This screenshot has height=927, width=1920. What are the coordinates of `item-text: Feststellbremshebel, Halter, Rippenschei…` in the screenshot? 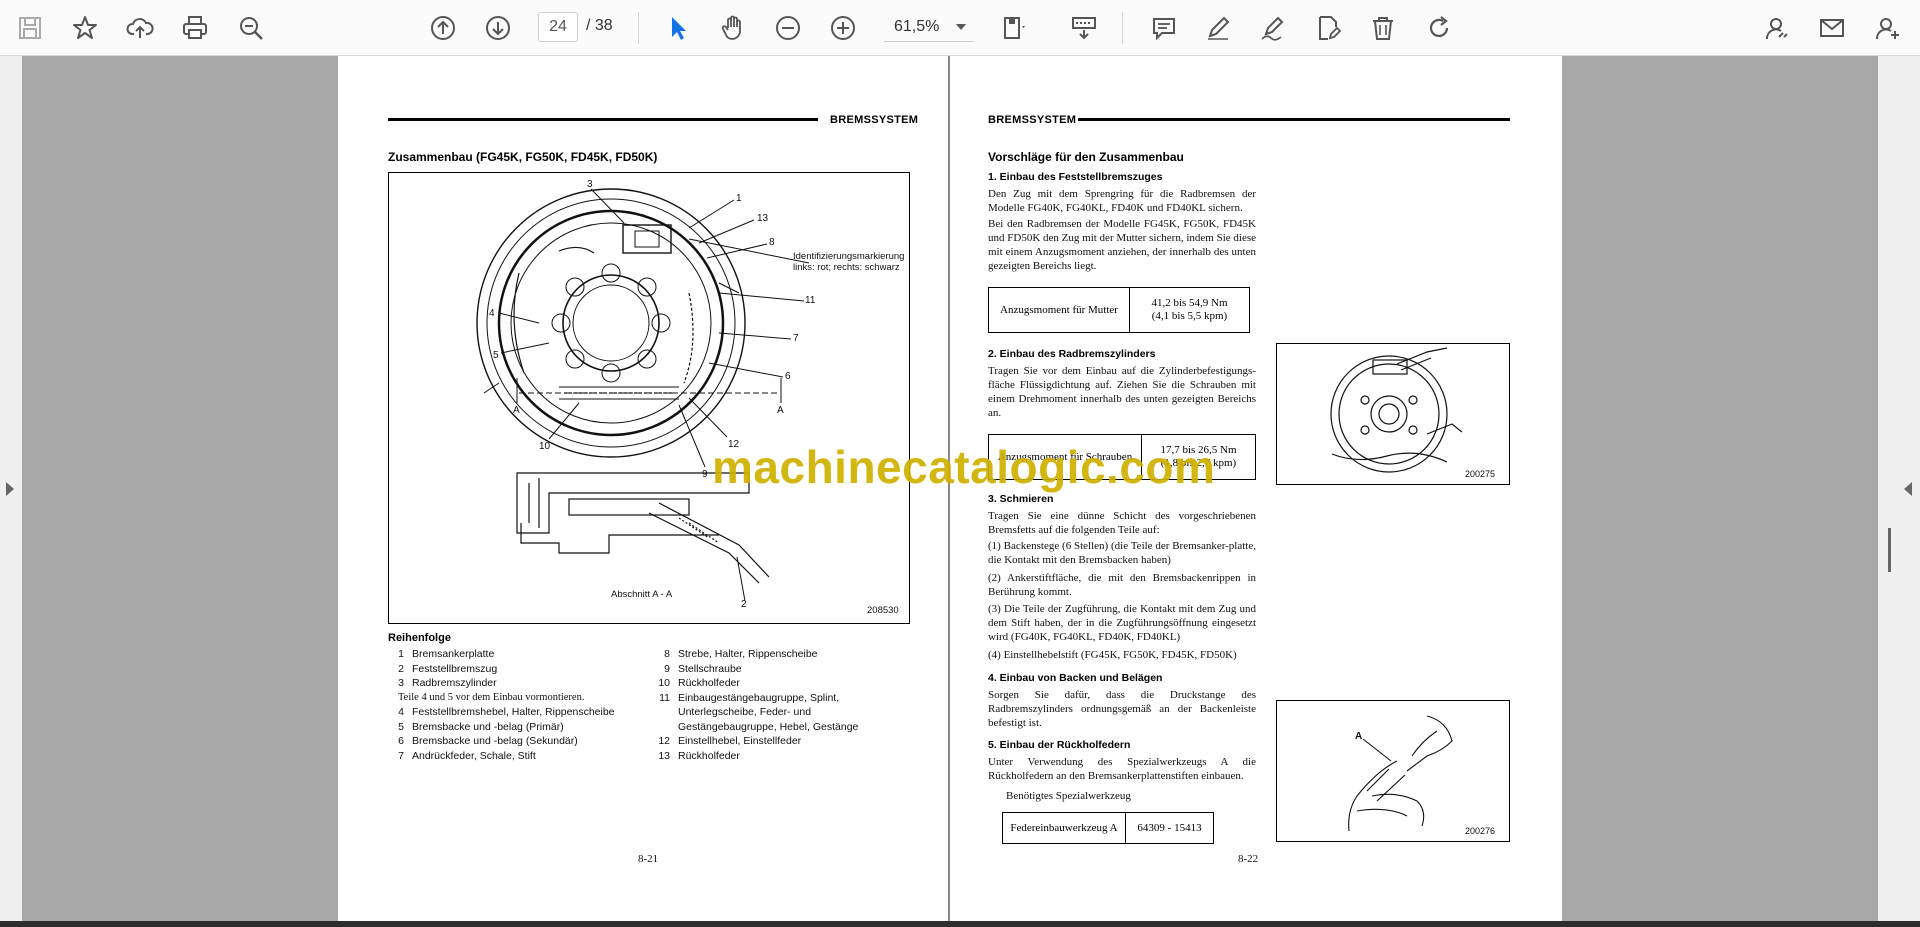 It's located at (513, 712).